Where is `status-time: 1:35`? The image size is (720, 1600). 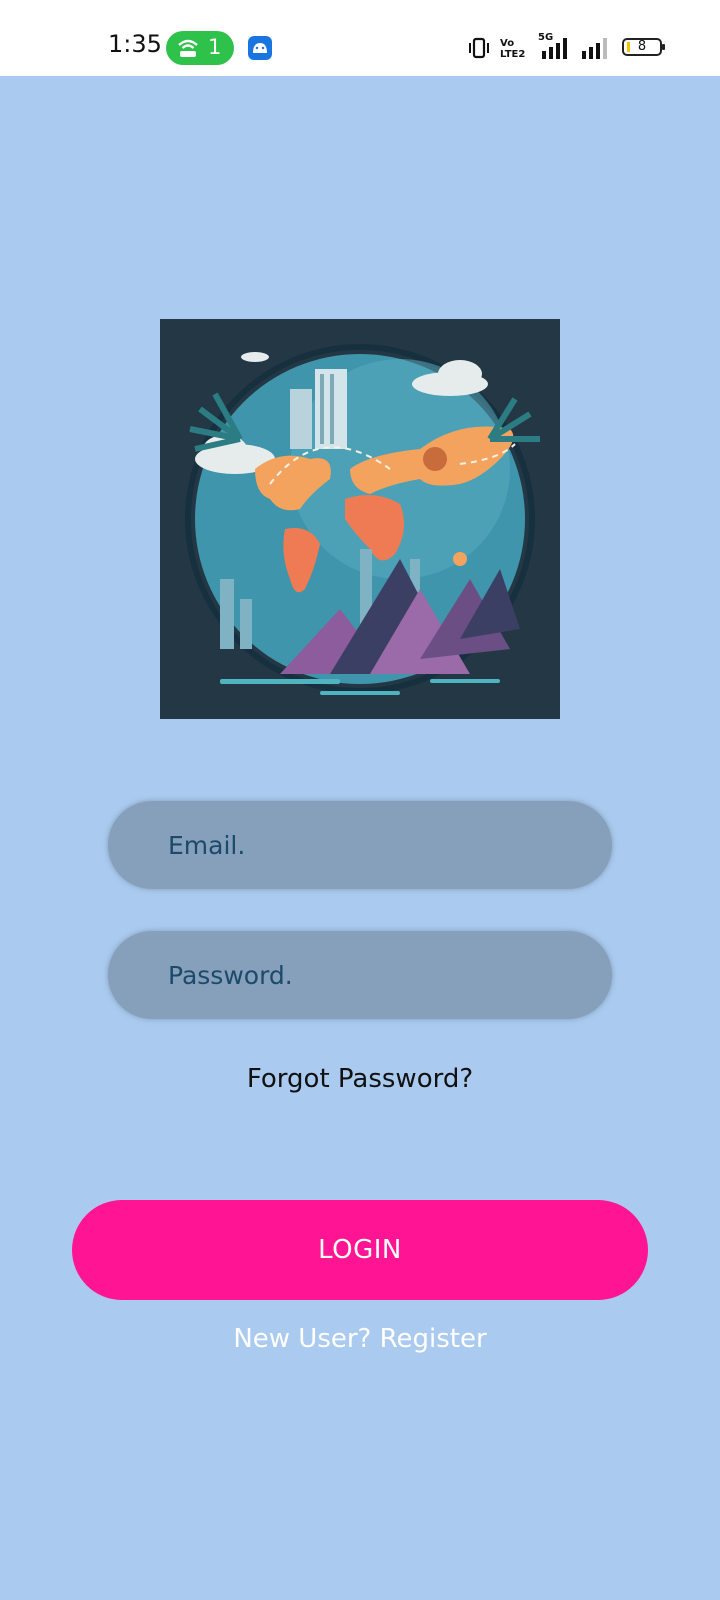 status-time: 1:35 is located at coordinates (135, 44).